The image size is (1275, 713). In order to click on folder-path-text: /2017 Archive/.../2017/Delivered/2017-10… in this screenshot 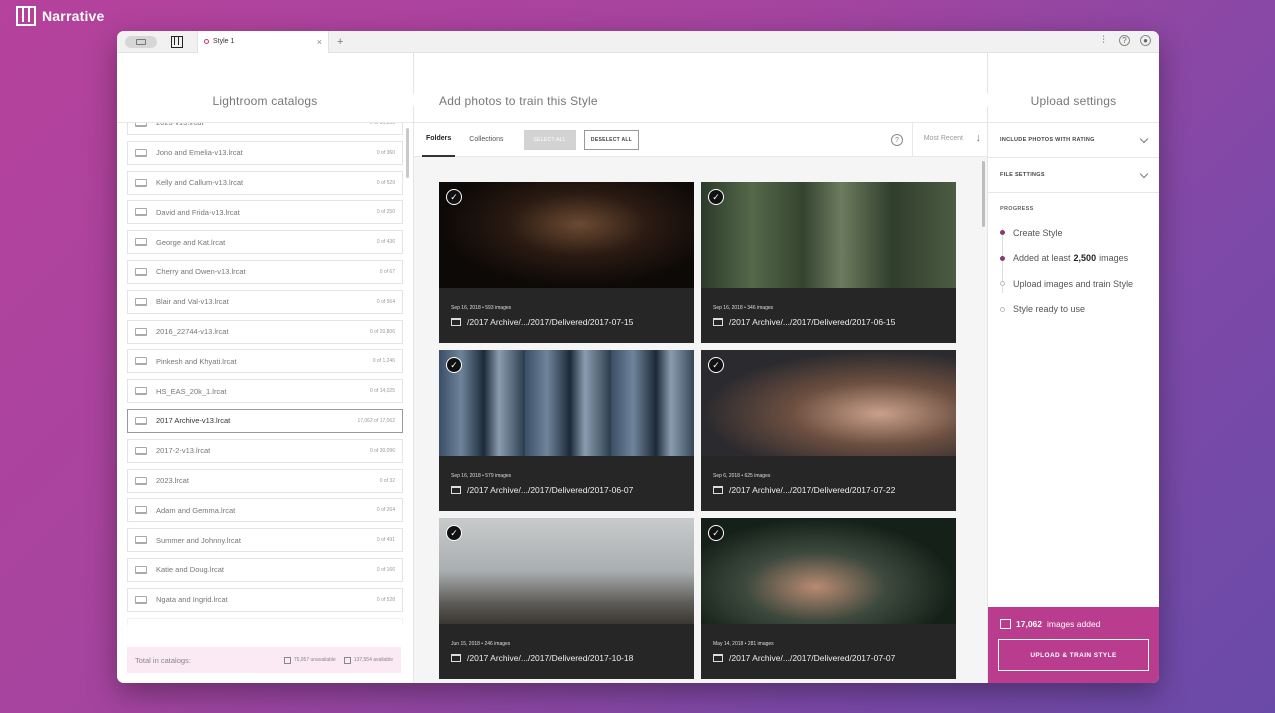, I will do `click(550, 658)`.